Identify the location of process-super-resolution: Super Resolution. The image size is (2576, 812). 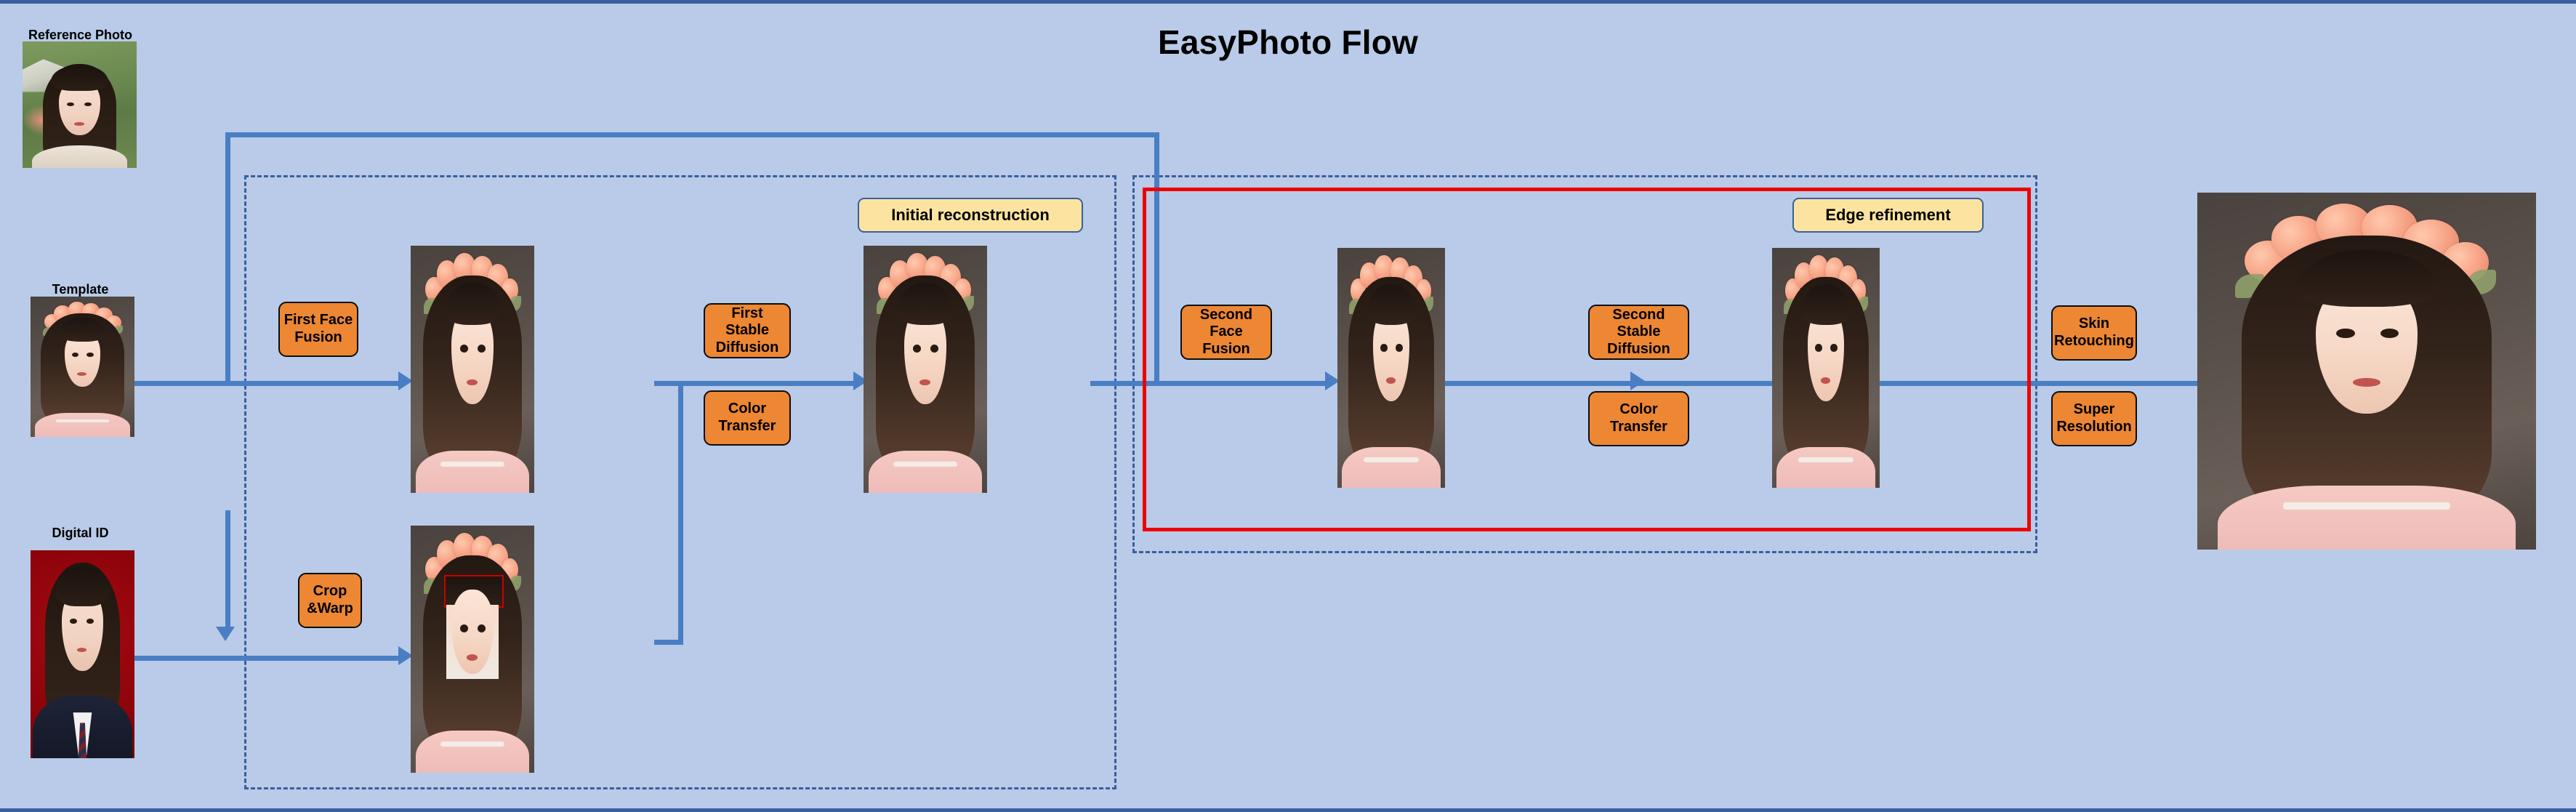
(2094, 418).